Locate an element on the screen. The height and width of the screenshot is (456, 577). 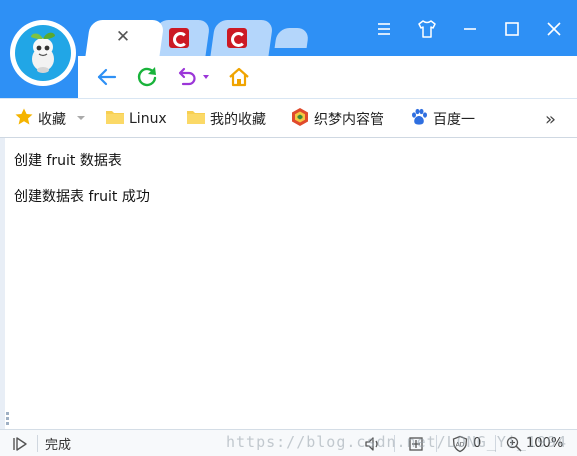
divider is located at coordinates (37, 443).